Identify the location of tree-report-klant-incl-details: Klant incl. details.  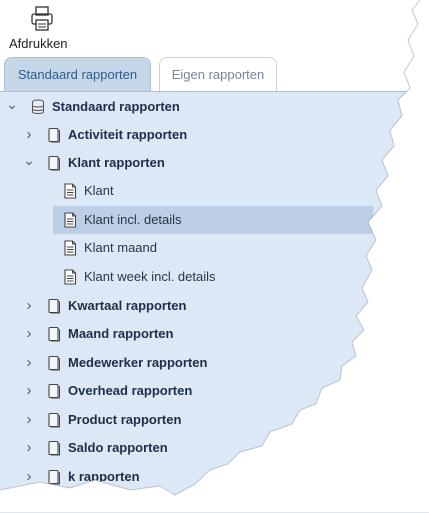
(214, 220).